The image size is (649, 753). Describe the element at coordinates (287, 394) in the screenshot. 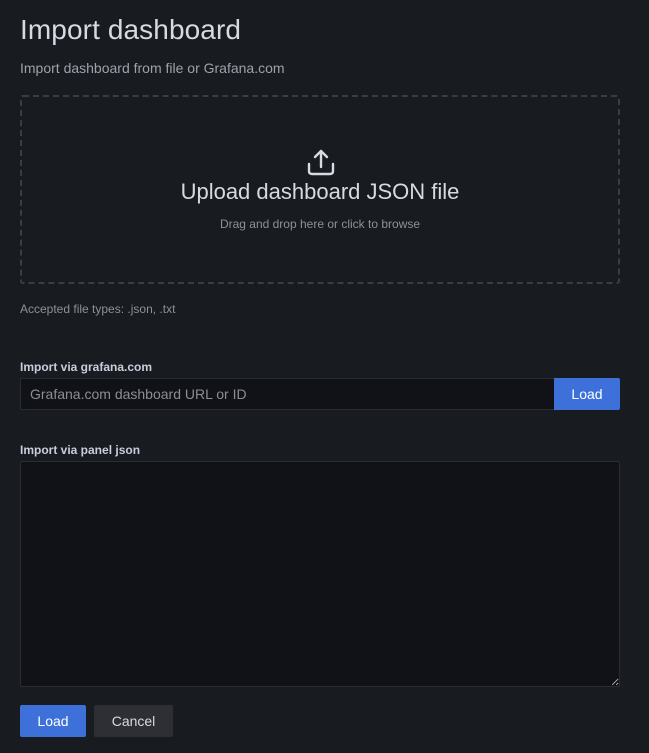

I see `grafana-url-input` at that location.